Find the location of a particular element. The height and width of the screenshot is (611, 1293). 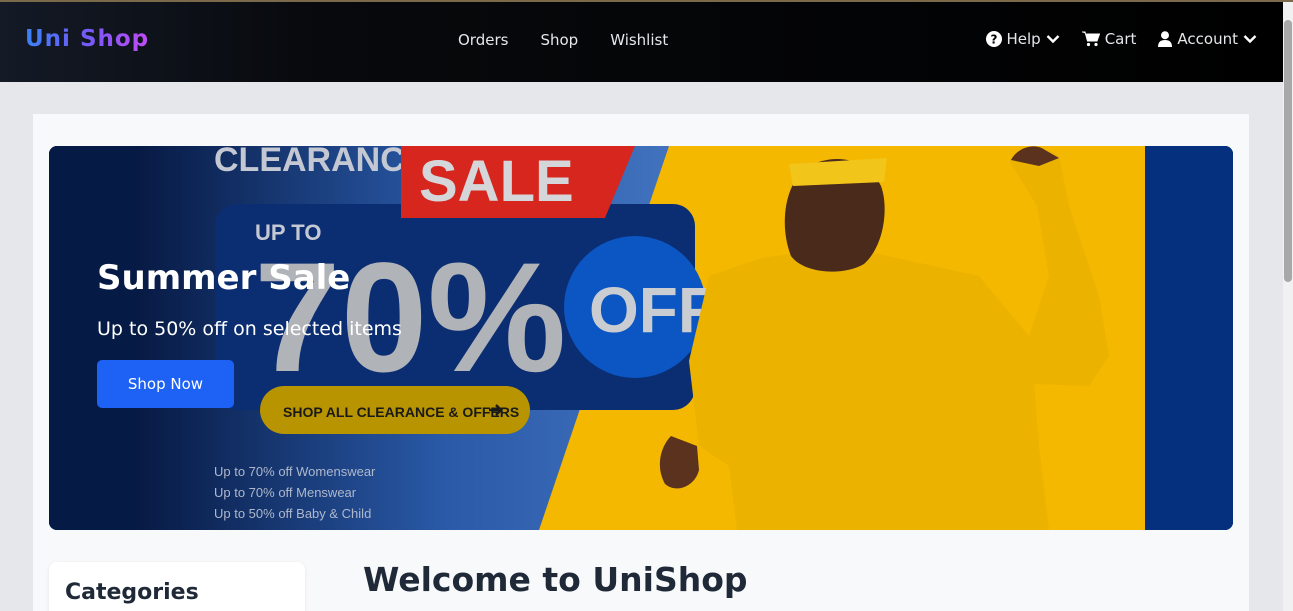

page-scrollbar is located at coordinates (1288, 306).